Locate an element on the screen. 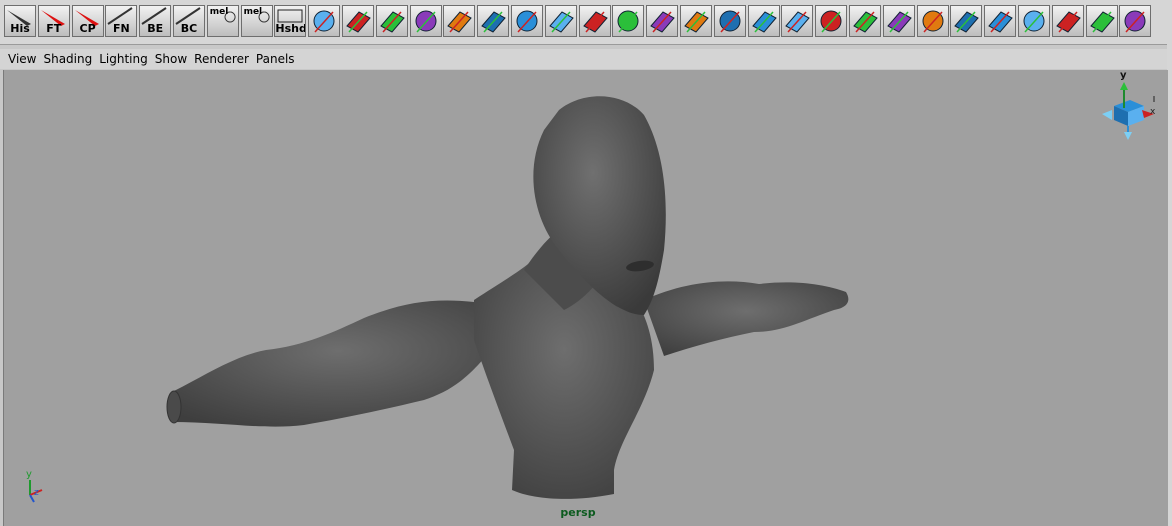  shelf-button-sculpt-sphere-icon is located at coordinates (898, 21).